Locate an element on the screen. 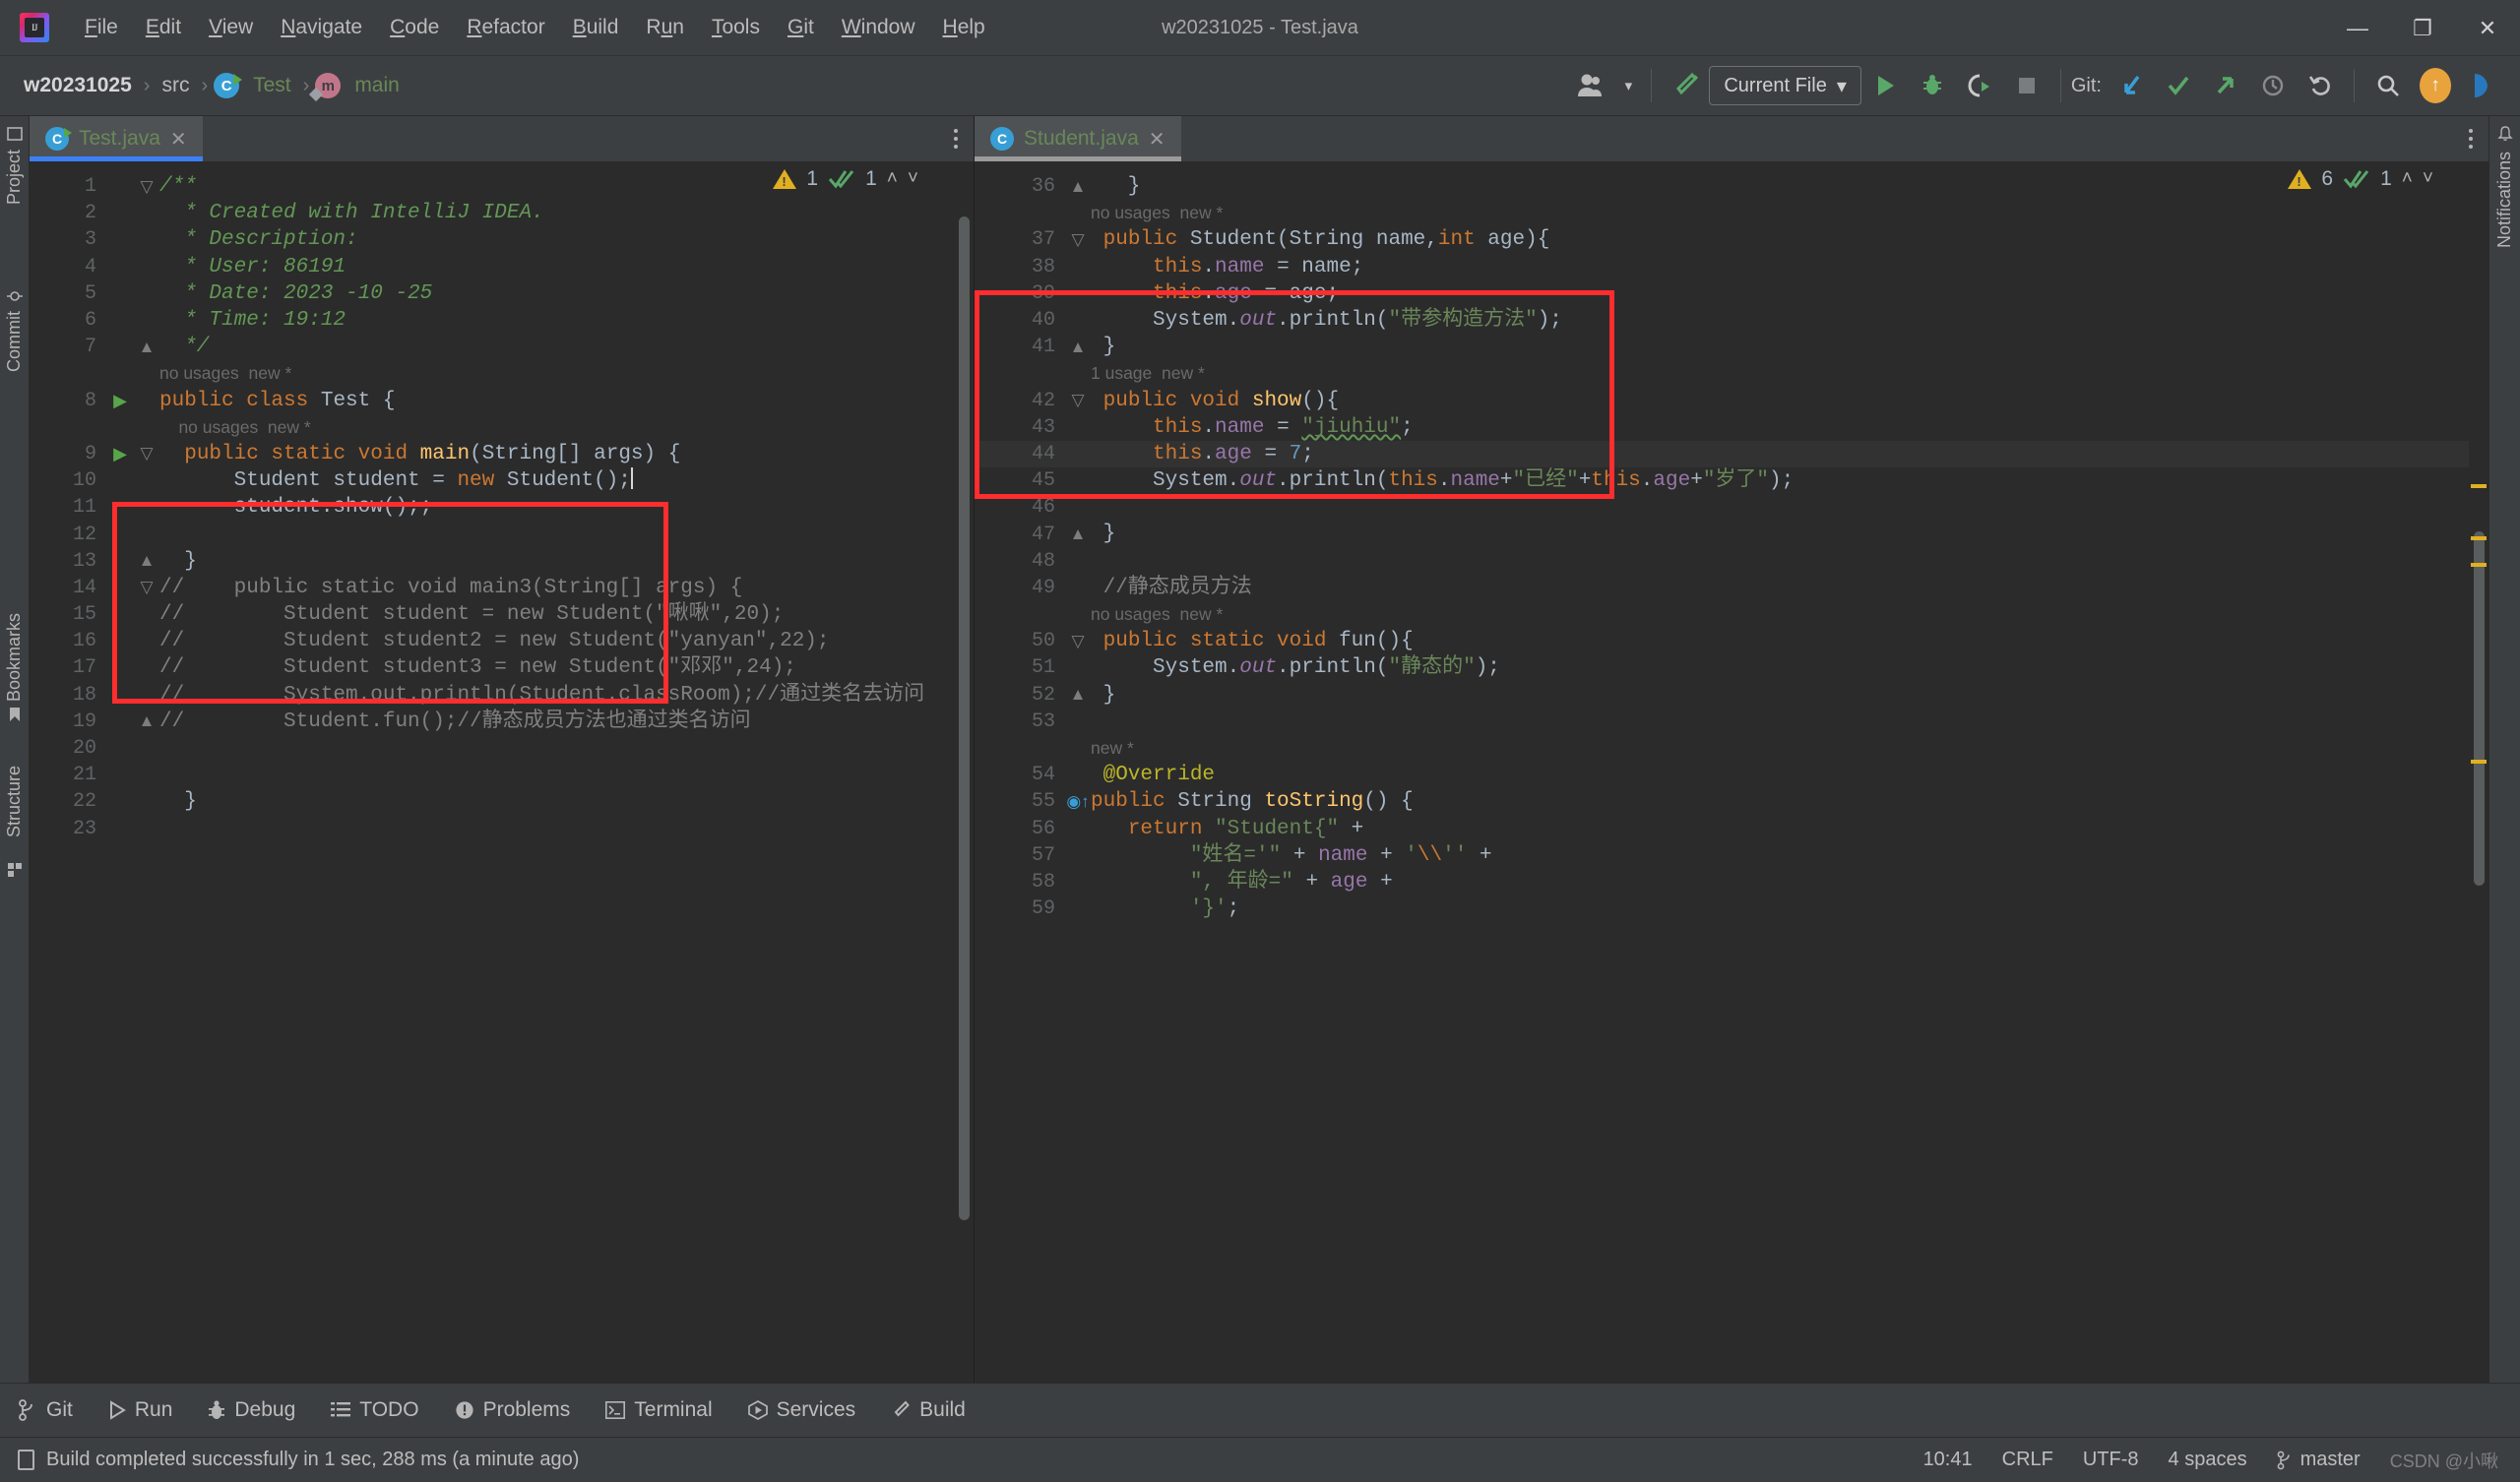  menu-refactor: Refactor is located at coordinates (505, 27).